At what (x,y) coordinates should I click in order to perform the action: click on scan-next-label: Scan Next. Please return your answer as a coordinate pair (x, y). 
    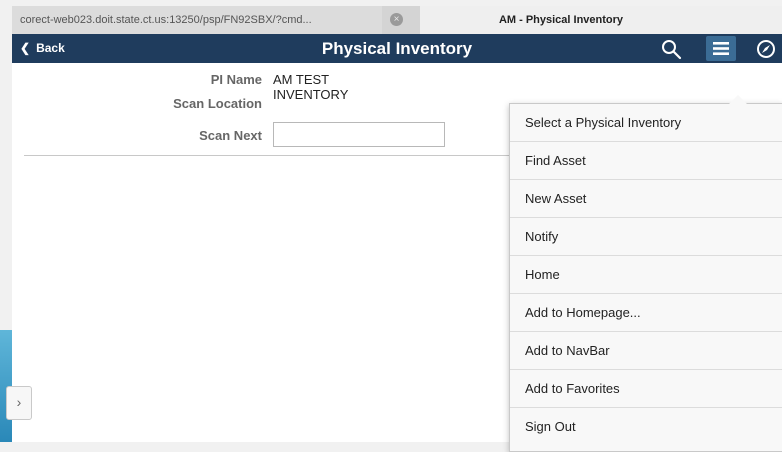
    Looking at the image, I should click on (230, 135).